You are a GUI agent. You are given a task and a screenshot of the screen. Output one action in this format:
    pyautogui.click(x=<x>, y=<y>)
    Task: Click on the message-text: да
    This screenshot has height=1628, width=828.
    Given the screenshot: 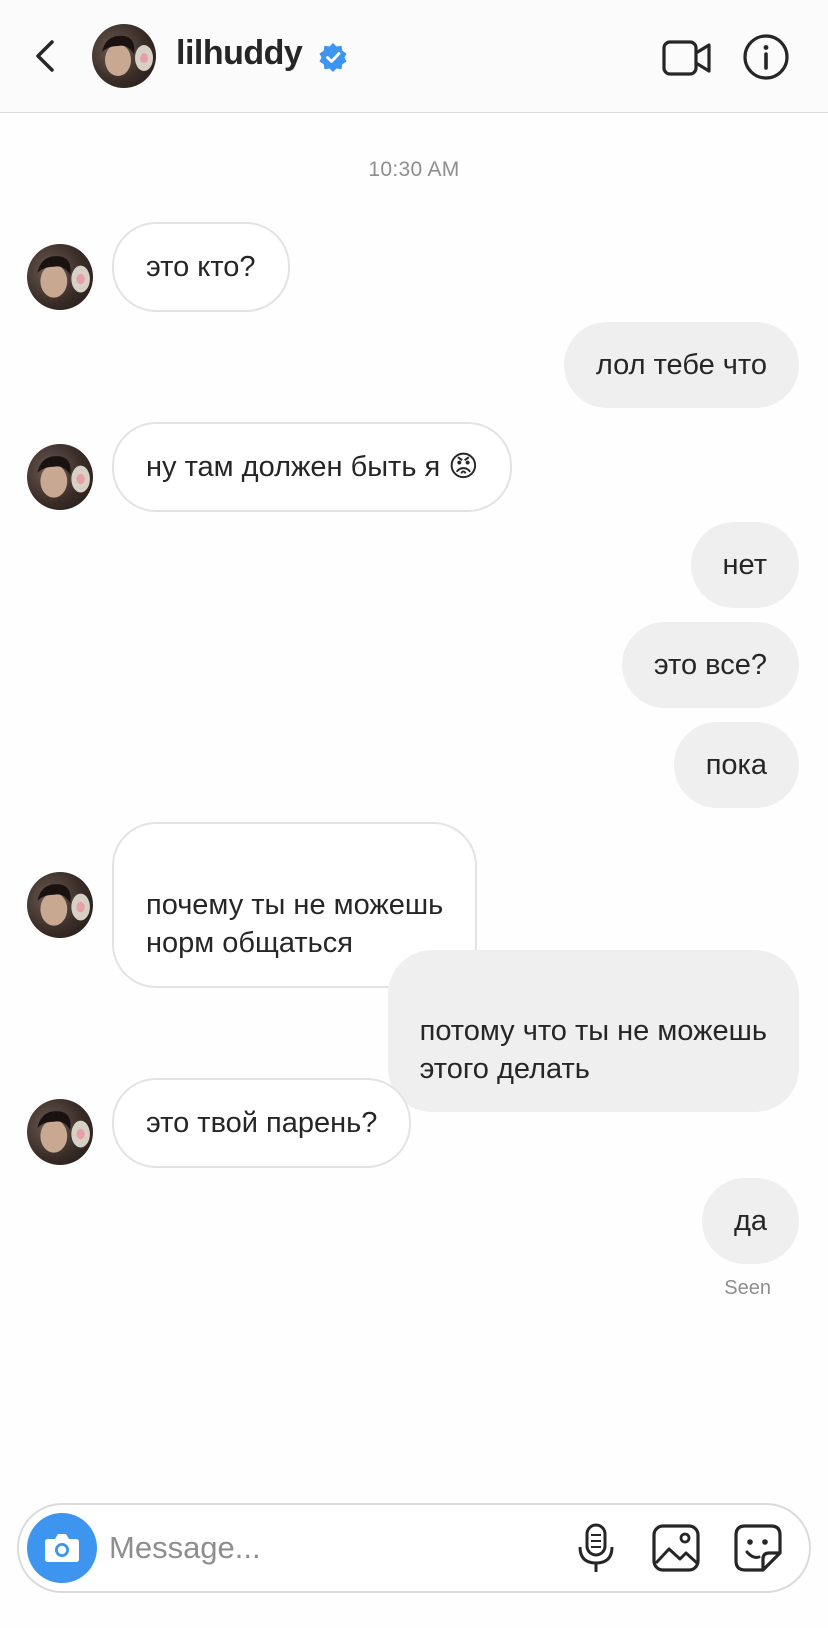 What is the action you would take?
    pyautogui.click(x=750, y=1221)
    